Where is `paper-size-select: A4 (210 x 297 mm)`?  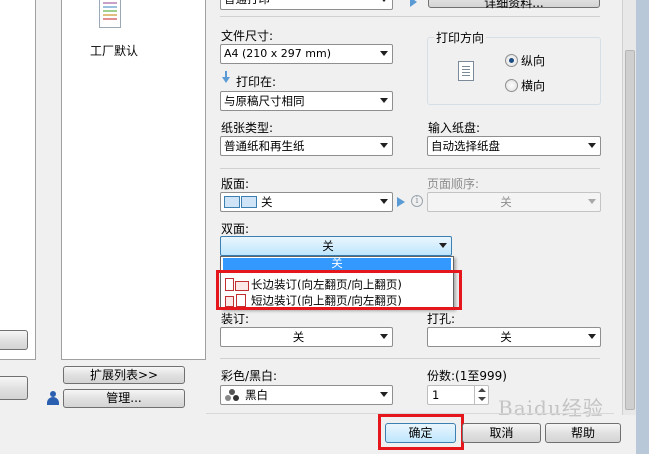
paper-size-select: A4 (210 x 297 mm) is located at coordinates (306, 54).